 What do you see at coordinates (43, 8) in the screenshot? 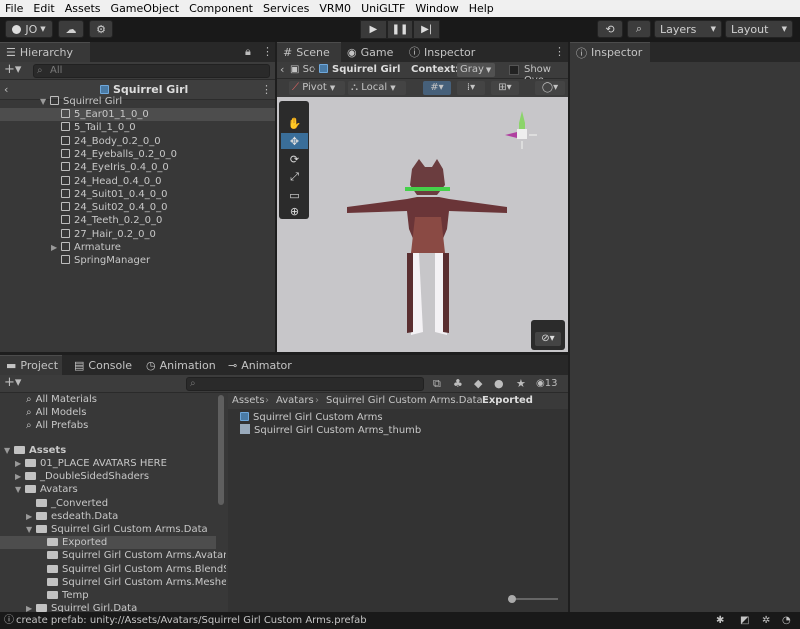
I see `menu-edit: Edit` at bounding box center [43, 8].